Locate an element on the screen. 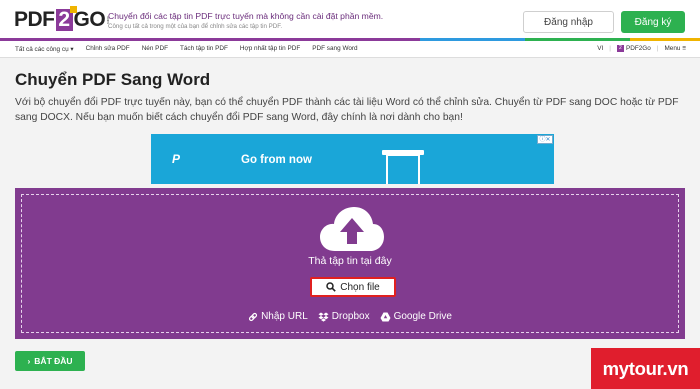 Image resolution: width=700 pixels, height=389 pixels. menu-button: Menu ≡ is located at coordinates (675, 48).